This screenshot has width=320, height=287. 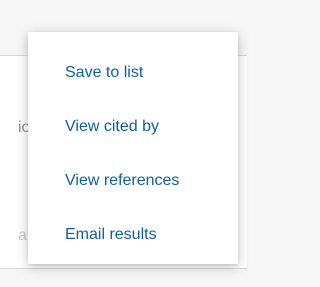 What do you see at coordinates (123, 268) in the screenshot?
I see `panel-divider-bottom` at bounding box center [123, 268].